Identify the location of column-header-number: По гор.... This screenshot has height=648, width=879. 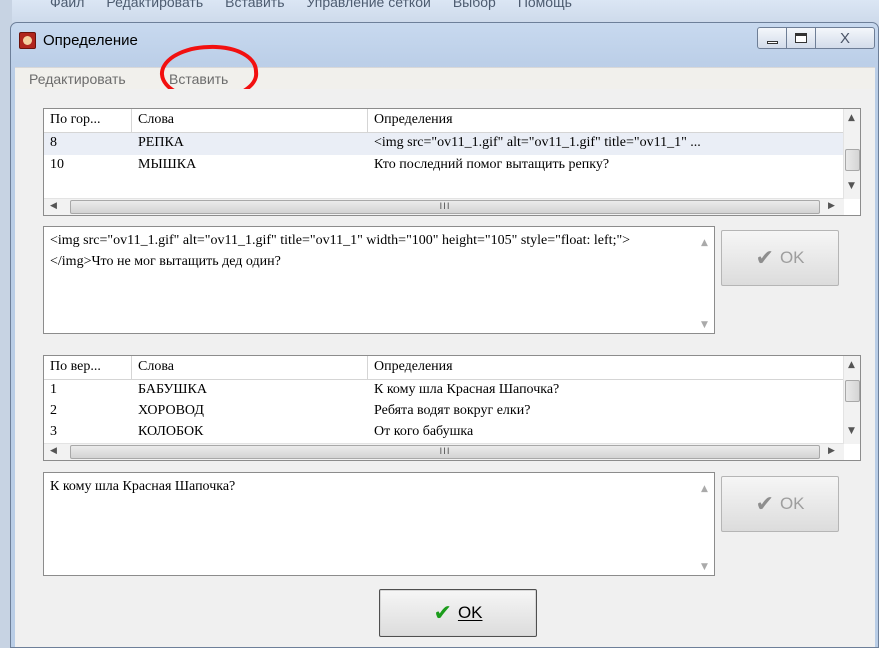
(88, 121).